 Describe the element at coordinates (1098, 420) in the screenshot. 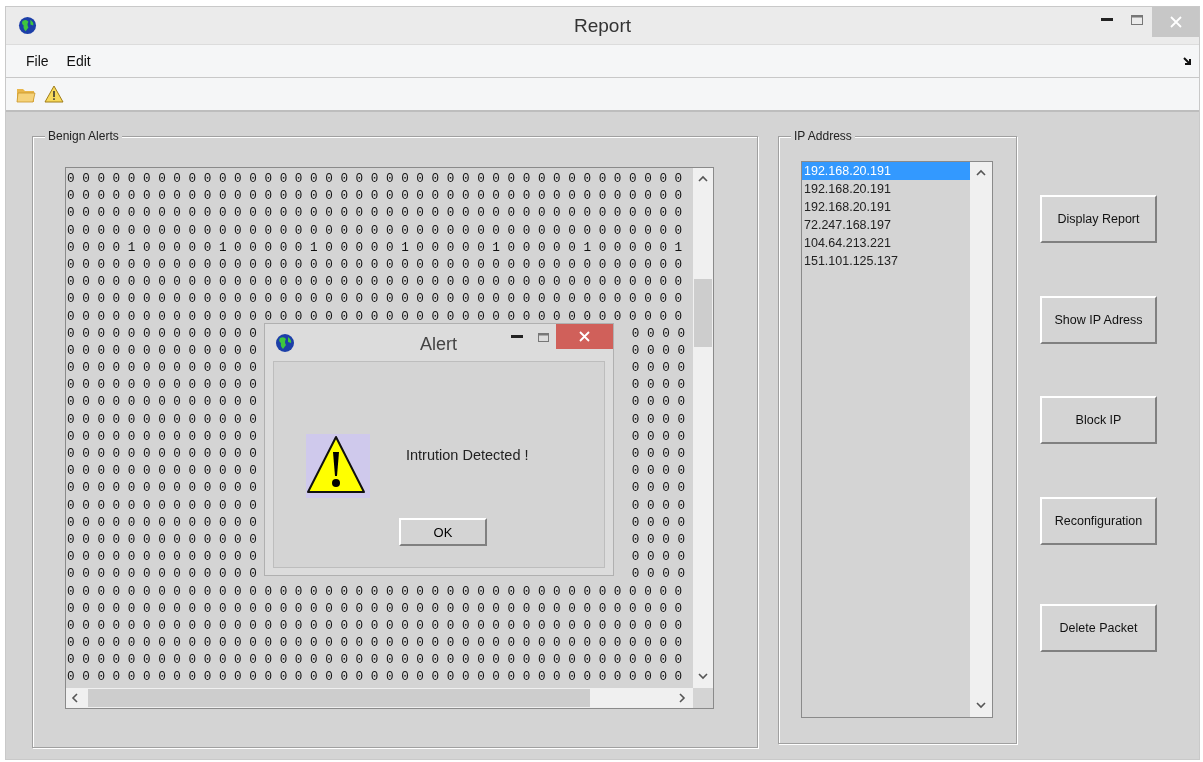

I see `action-button: Block IP` at that location.